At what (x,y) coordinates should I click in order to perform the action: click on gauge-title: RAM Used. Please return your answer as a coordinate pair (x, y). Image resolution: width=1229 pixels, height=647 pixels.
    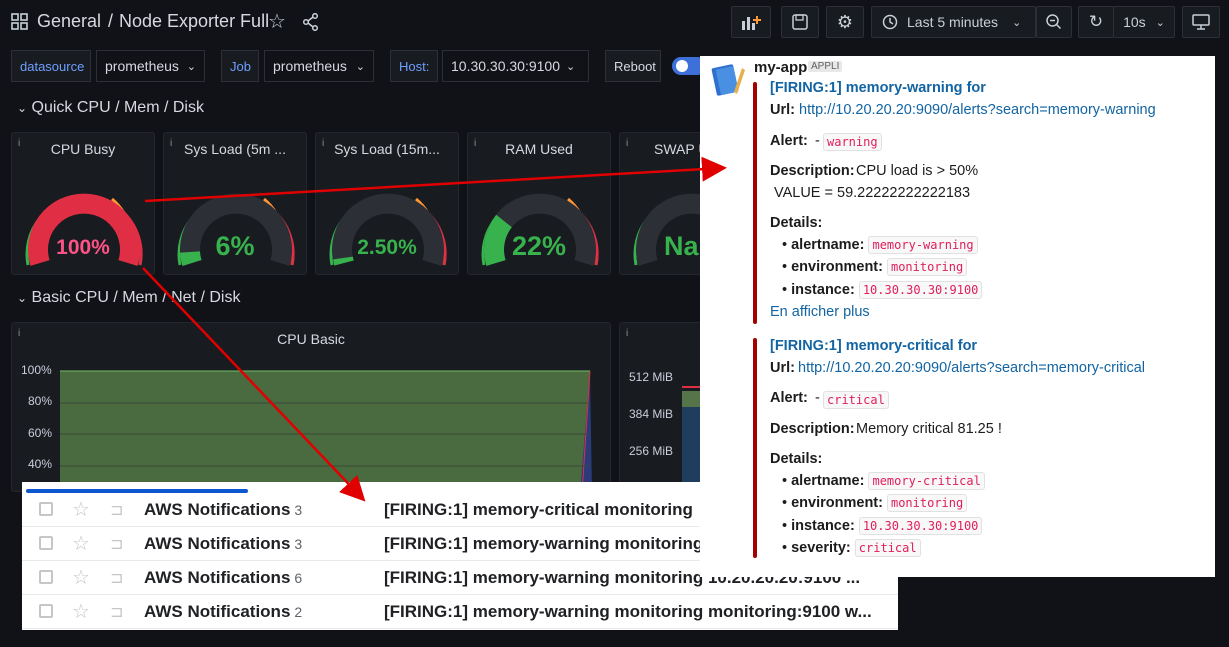
    Looking at the image, I should click on (539, 149).